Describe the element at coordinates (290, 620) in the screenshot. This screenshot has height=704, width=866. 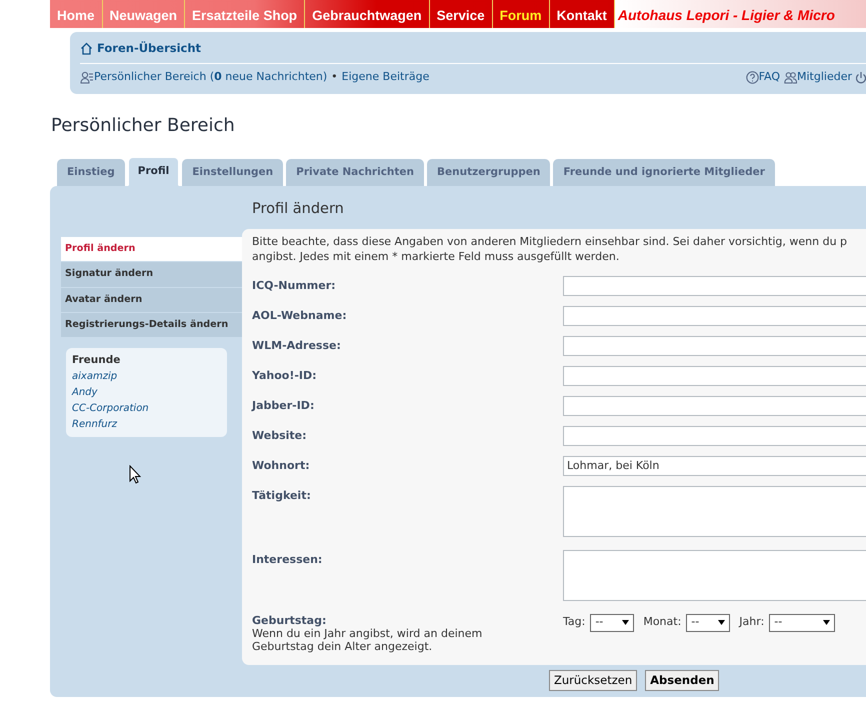
I see `field-label: Geburtstag:` at that location.